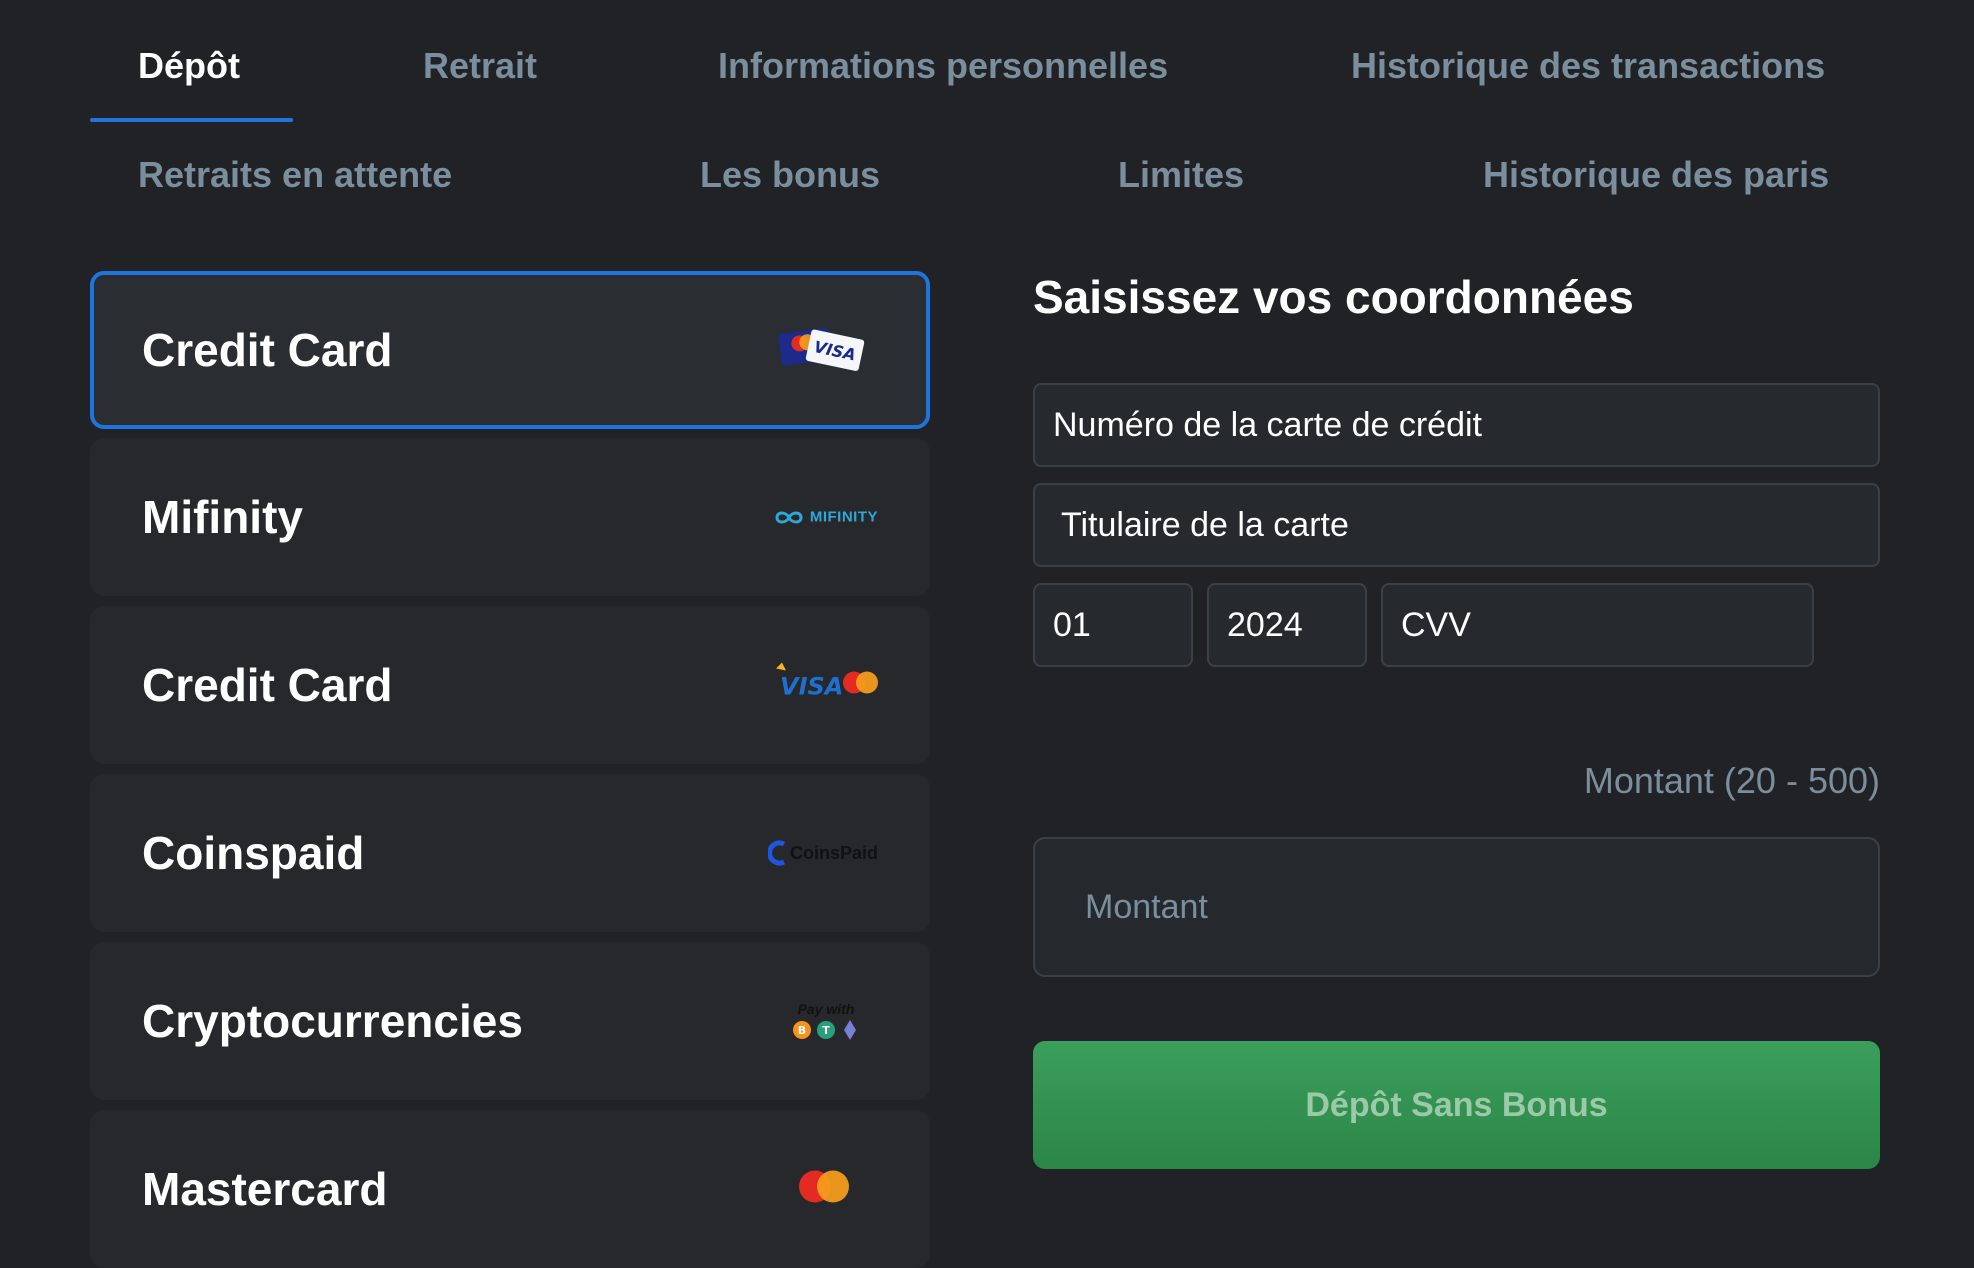 The height and width of the screenshot is (1268, 1974). Describe the element at coordinates (191, 120) in the screenshot. I see `active-tab-indicator` at that location.